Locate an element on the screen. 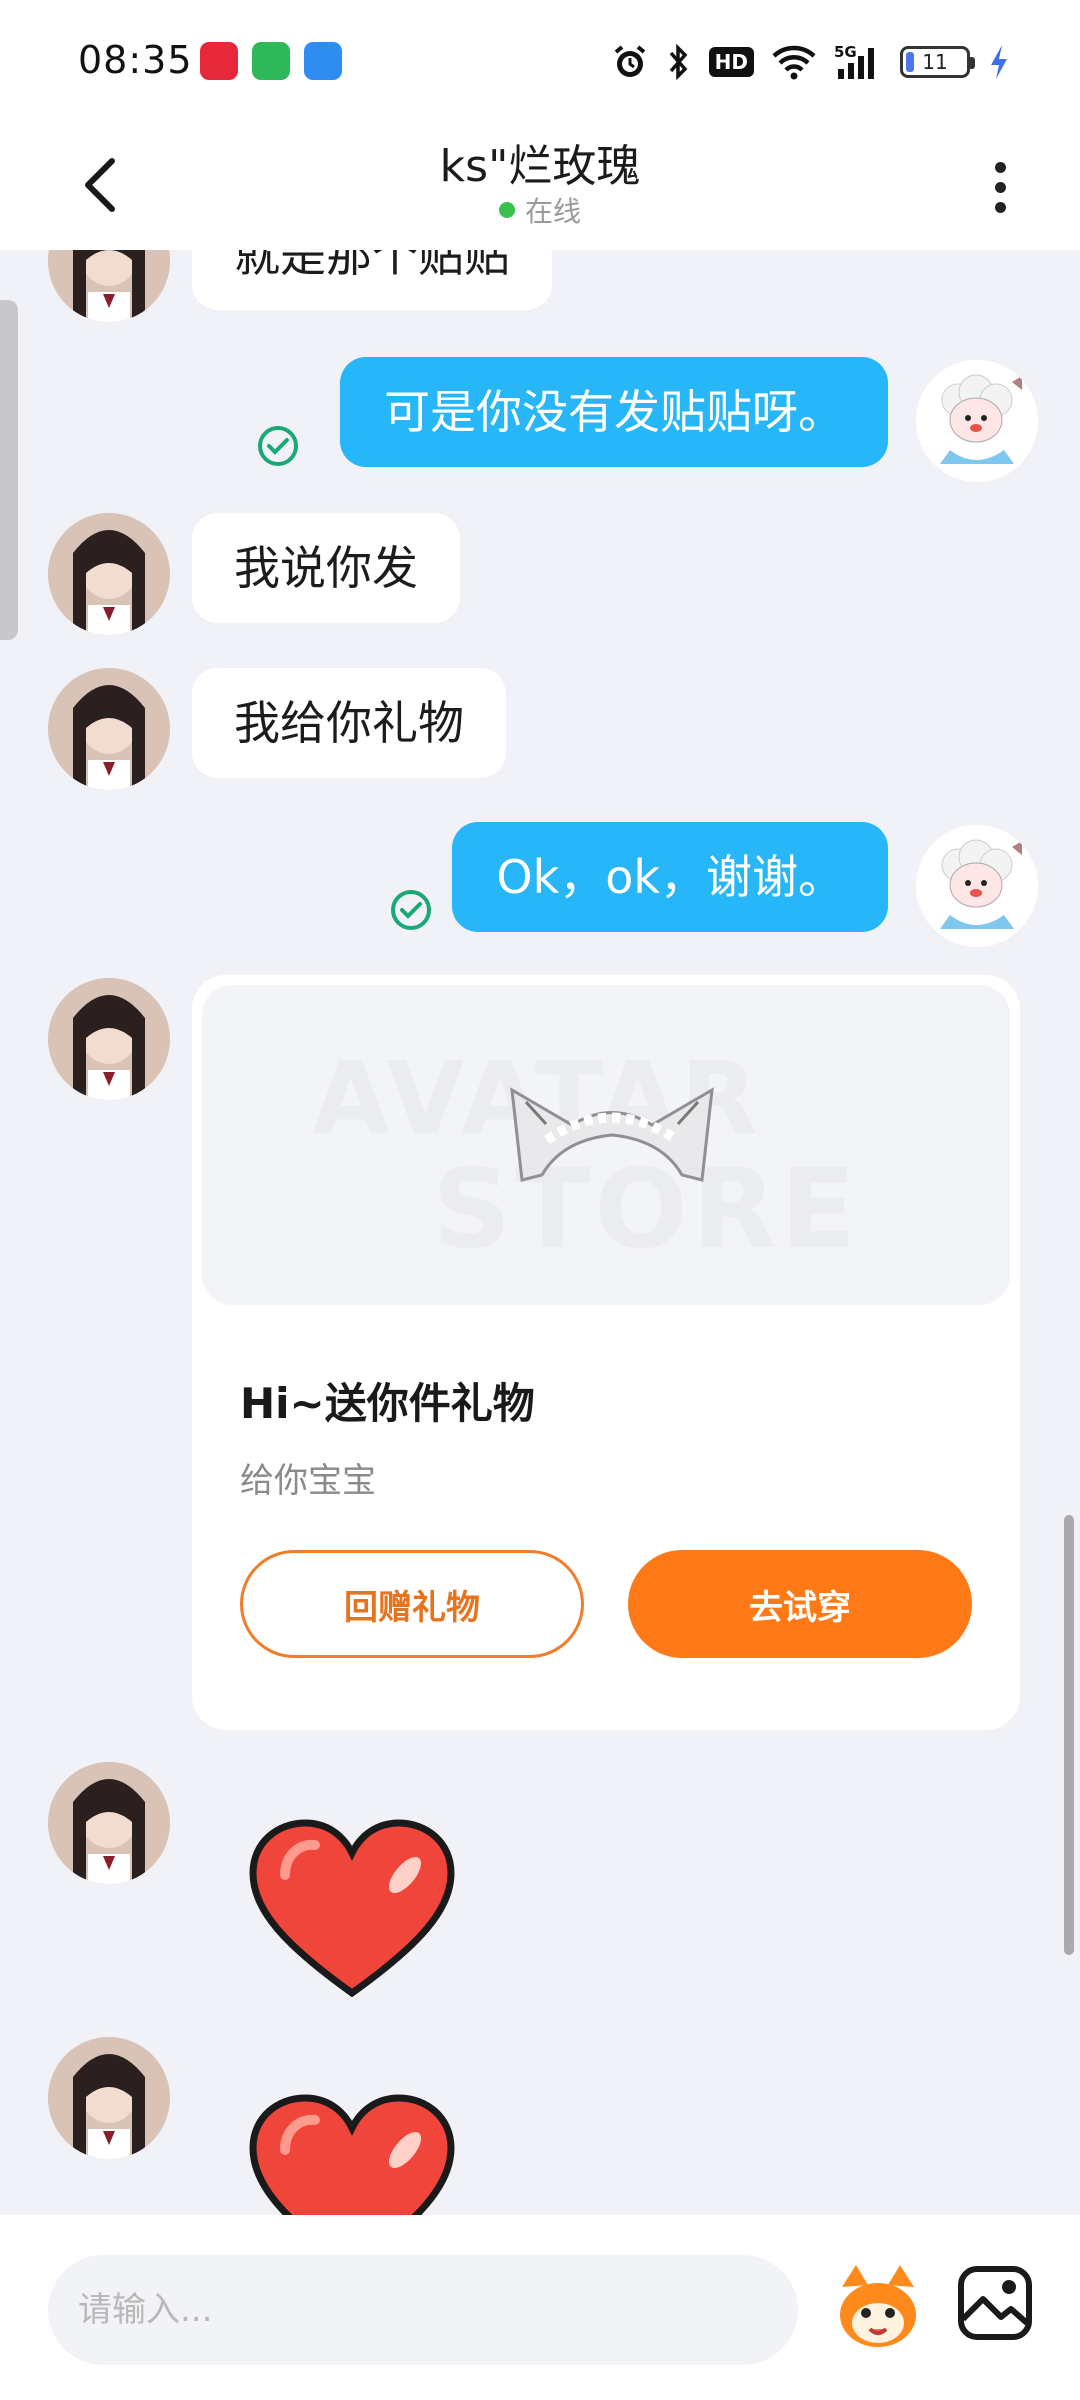  status-icons: HD 5G 11 is located at coordinates (810, 62).